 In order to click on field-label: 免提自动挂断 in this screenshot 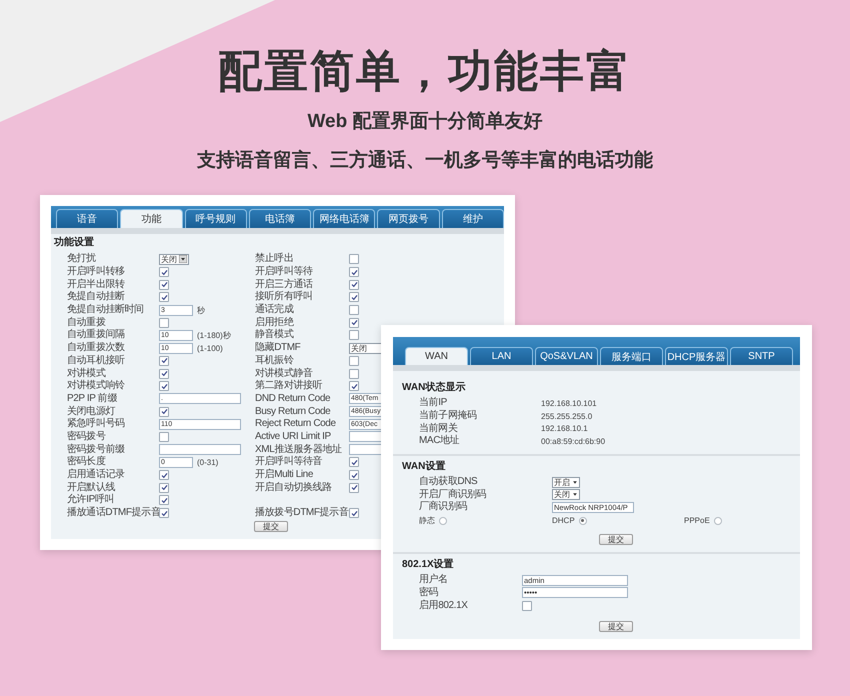, I will do `click(96, 297)`.